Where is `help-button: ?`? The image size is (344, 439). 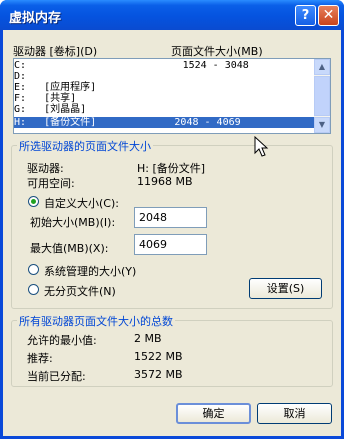
help-button: ? is located at coordinates (305, 15).